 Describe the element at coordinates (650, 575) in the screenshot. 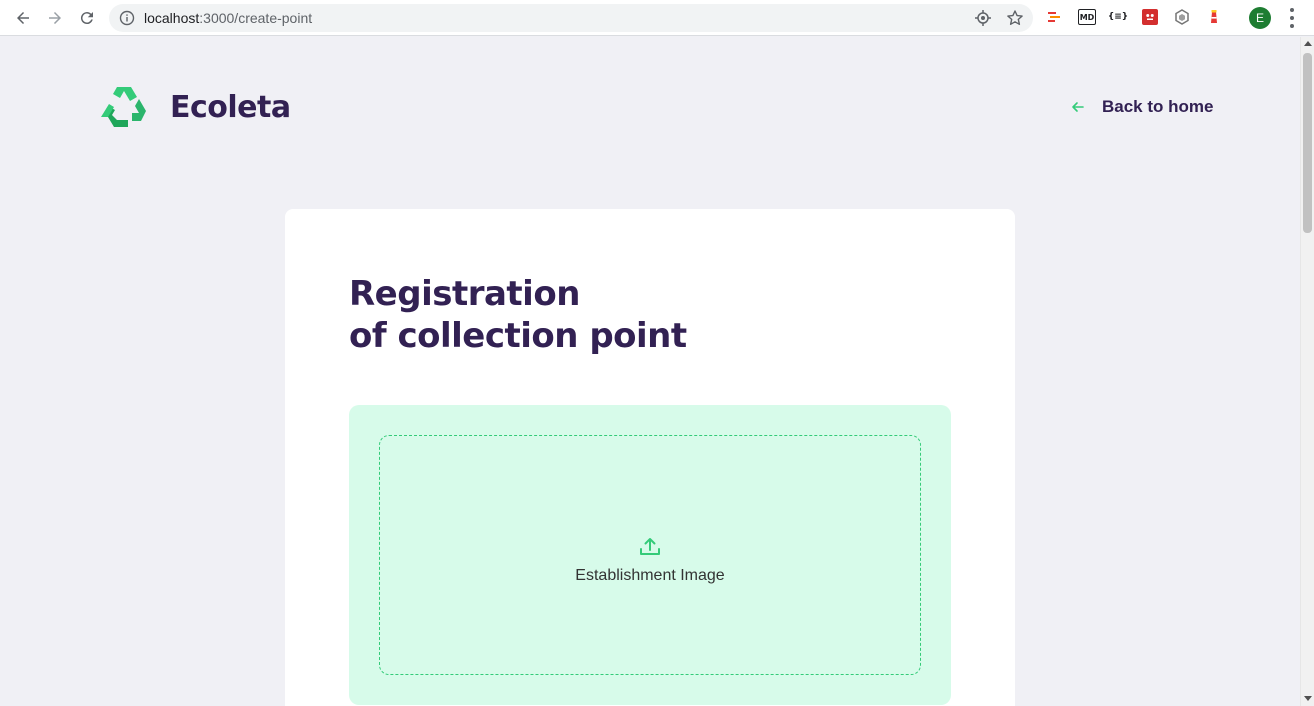

I see `dropzone-label: Establishment Image` at that location.